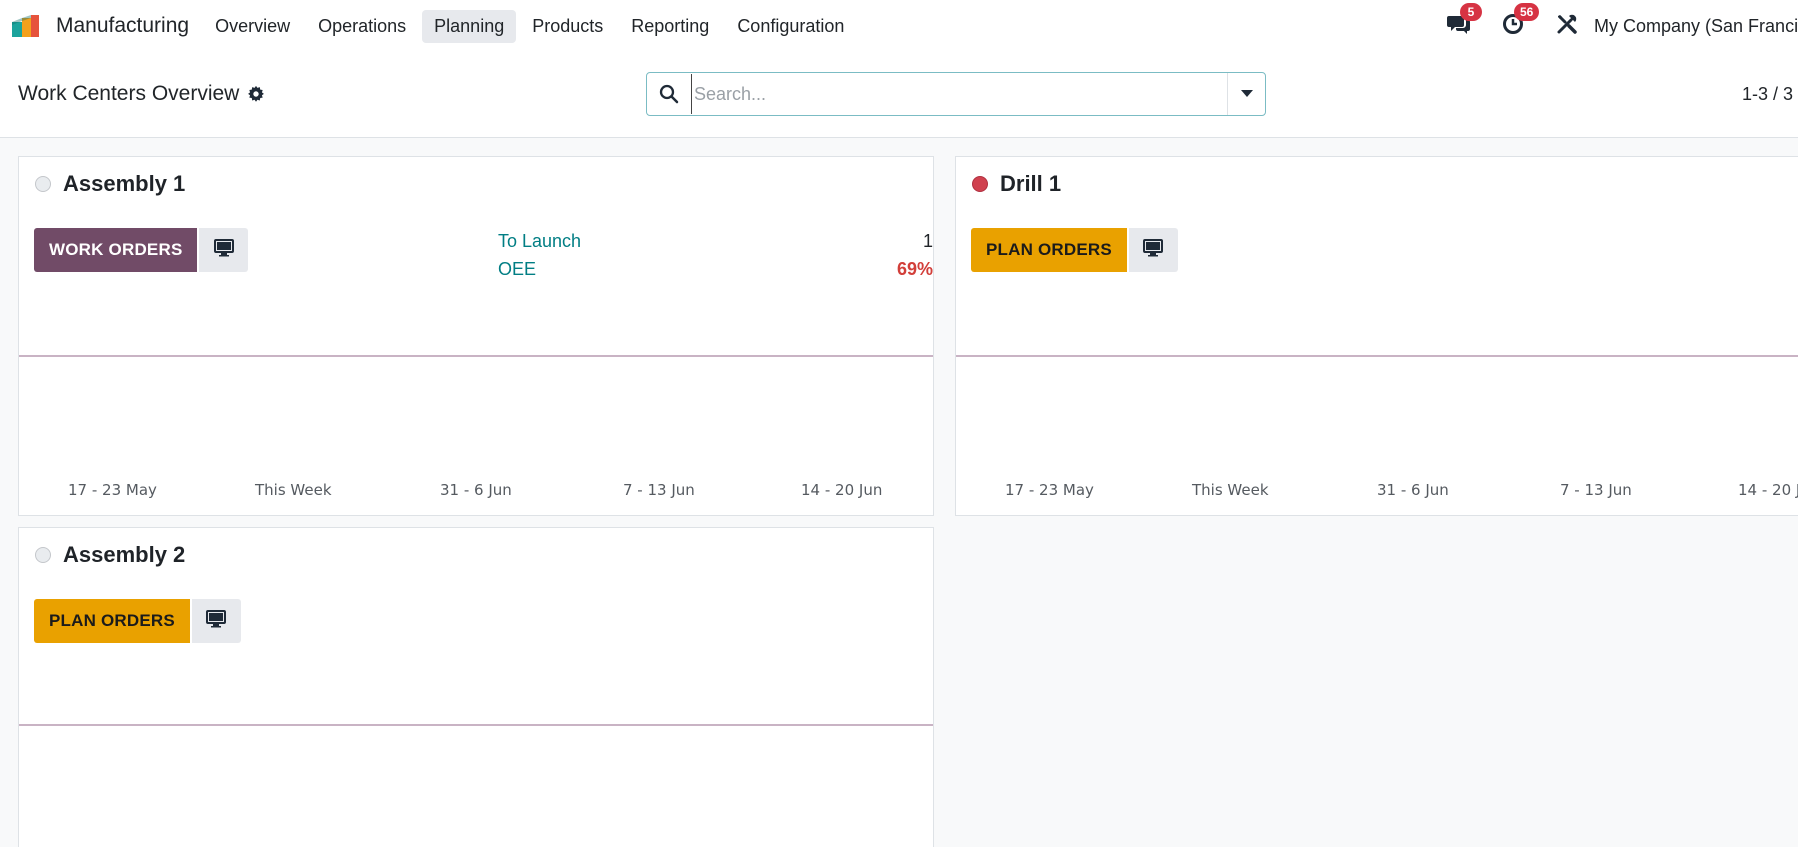  I want to click on stat-row-oee: OEE 69%, so click(715, 269).